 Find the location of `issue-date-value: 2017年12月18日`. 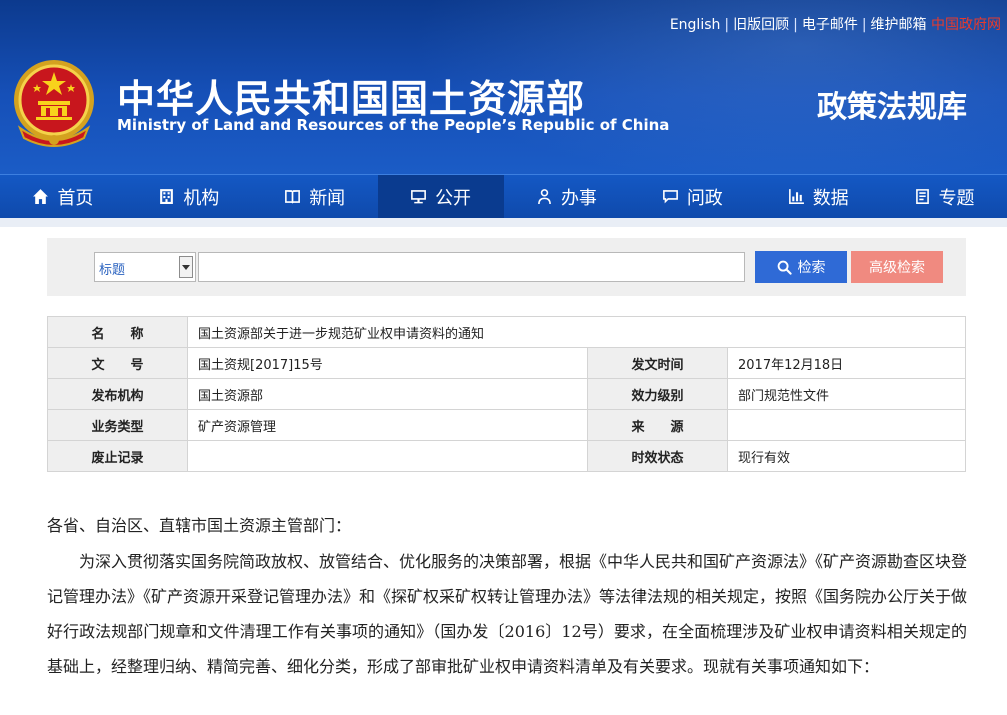

issue-date-value: 2017年12月18日 is located at coordinates (846, 363).